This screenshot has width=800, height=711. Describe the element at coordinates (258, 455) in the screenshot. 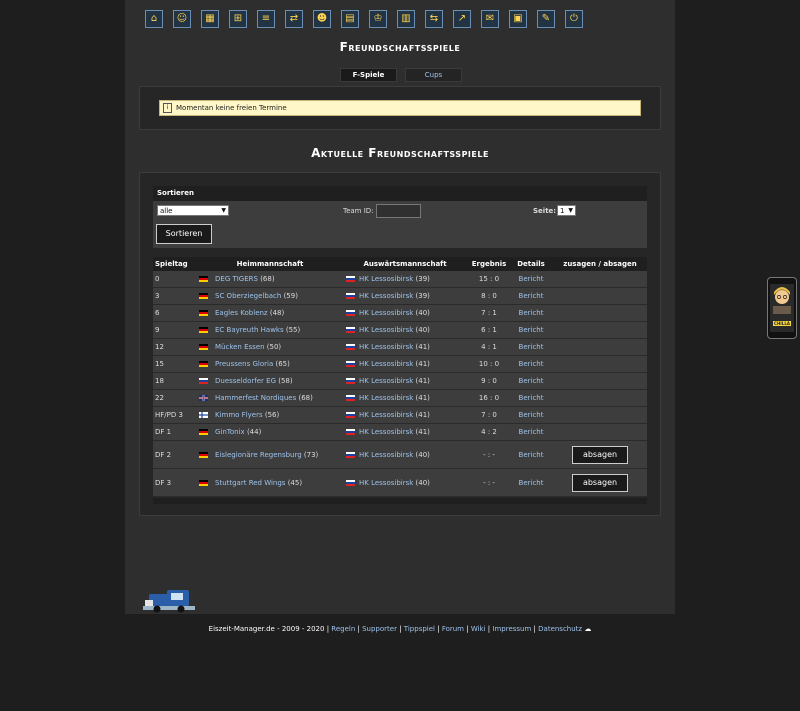

I see `home-team-link: Eislegionäre Regensburg` at that location.